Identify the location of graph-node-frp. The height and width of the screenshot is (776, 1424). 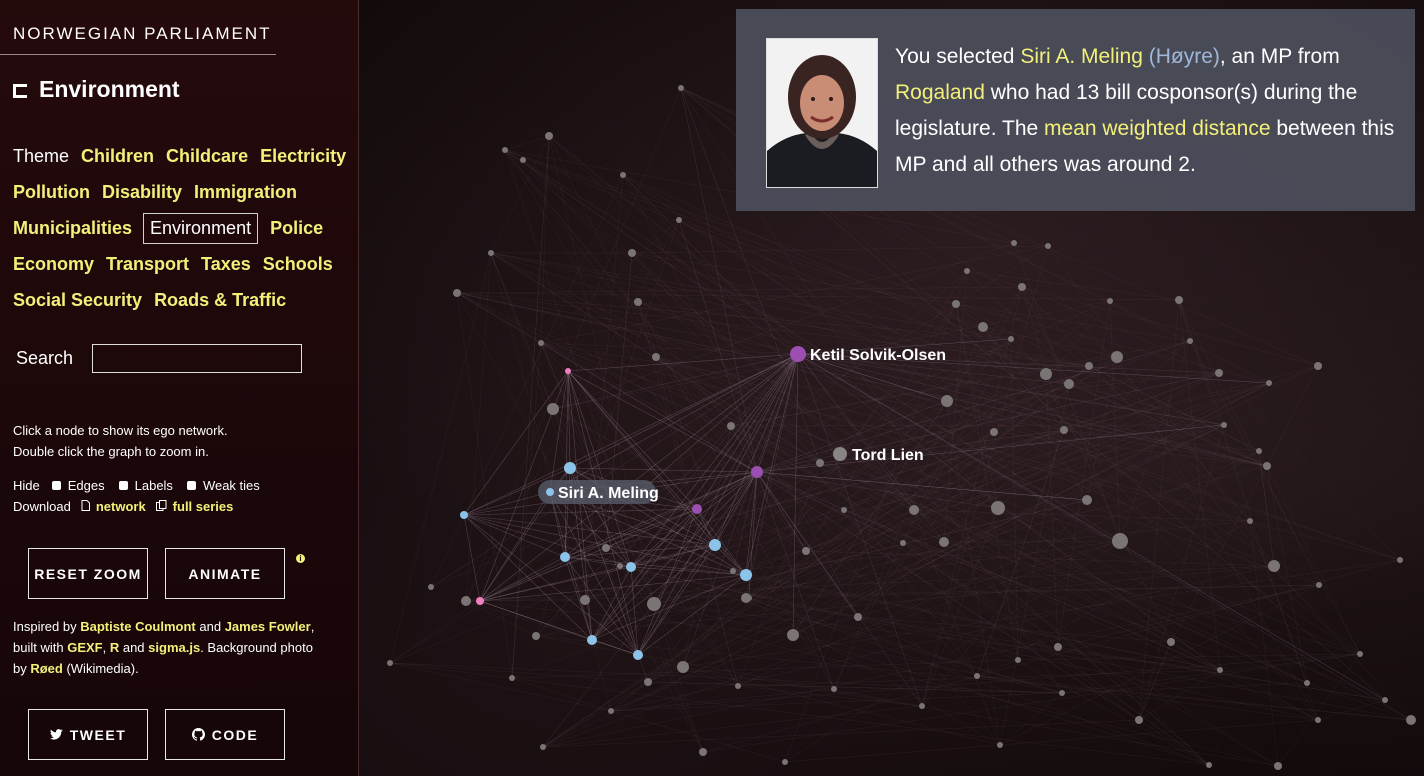
(697, 509).